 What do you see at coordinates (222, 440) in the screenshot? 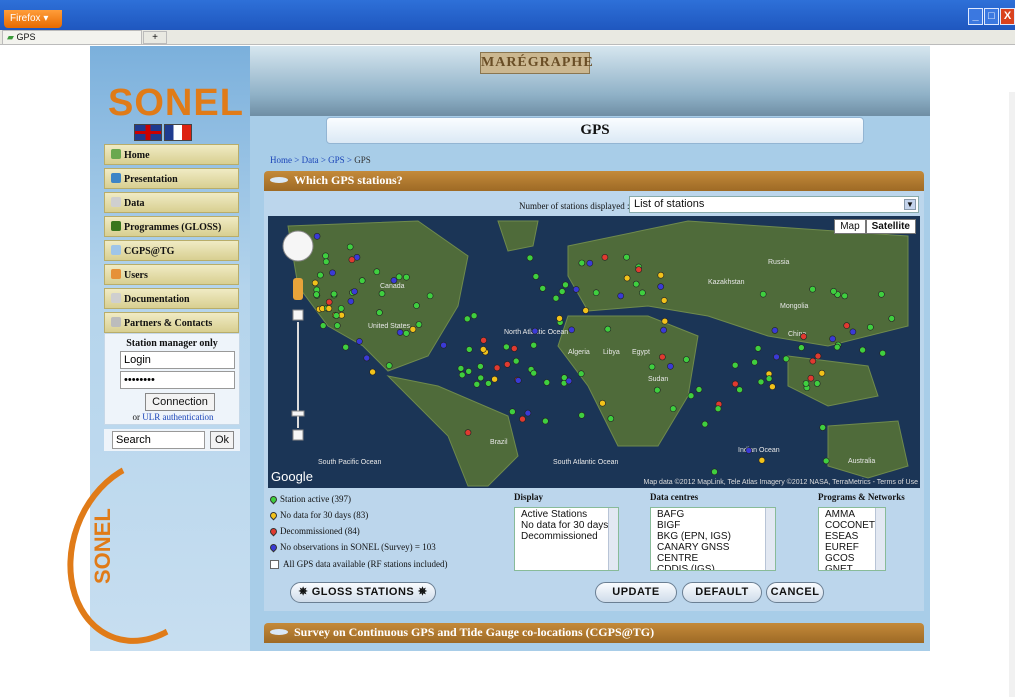
I see `search-ok-button: Ok` at bounding box center [222, 440].